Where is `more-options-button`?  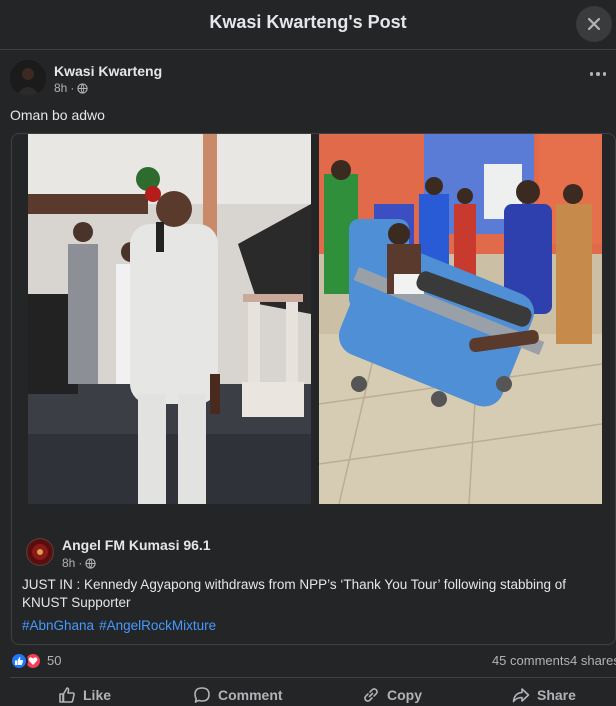 more-options-button is located at coordinates (598, 74).